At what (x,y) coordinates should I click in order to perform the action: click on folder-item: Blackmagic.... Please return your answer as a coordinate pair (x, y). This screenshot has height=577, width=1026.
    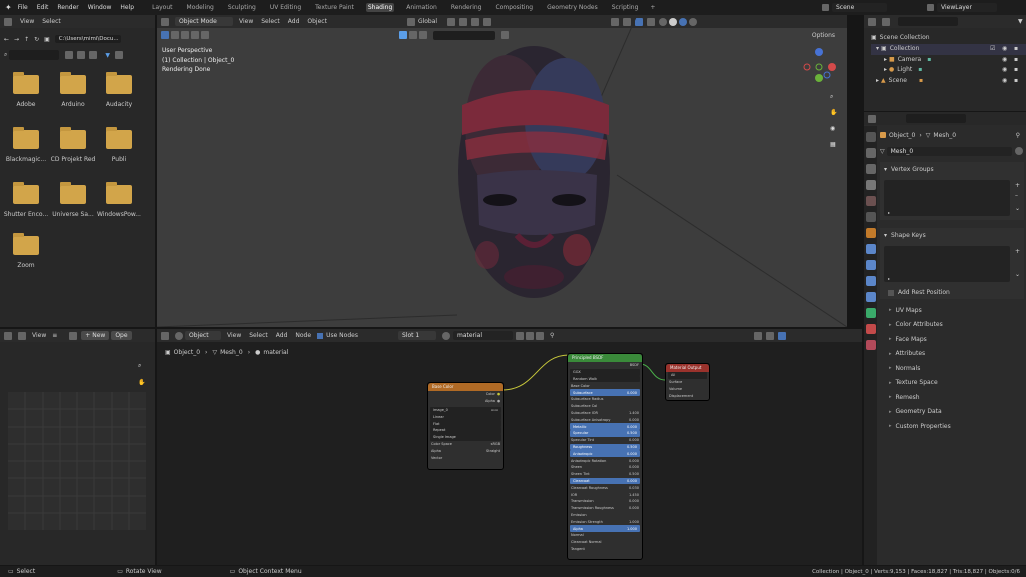
    Looking at the image, I should click on (26, 145).